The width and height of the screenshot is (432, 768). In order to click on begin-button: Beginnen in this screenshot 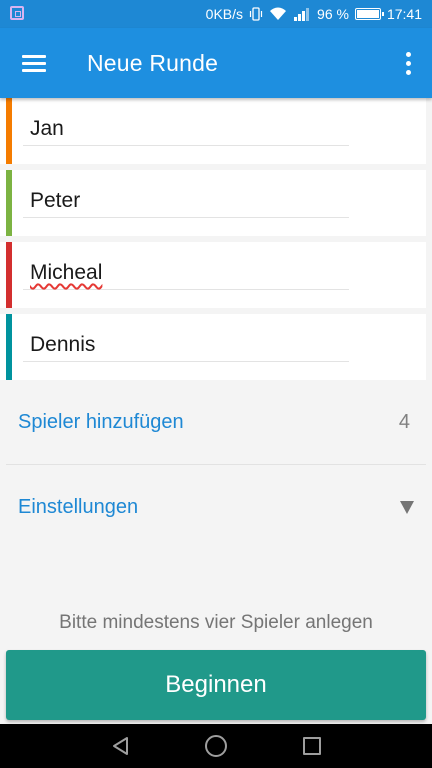, I will do `click(216, 685)`.